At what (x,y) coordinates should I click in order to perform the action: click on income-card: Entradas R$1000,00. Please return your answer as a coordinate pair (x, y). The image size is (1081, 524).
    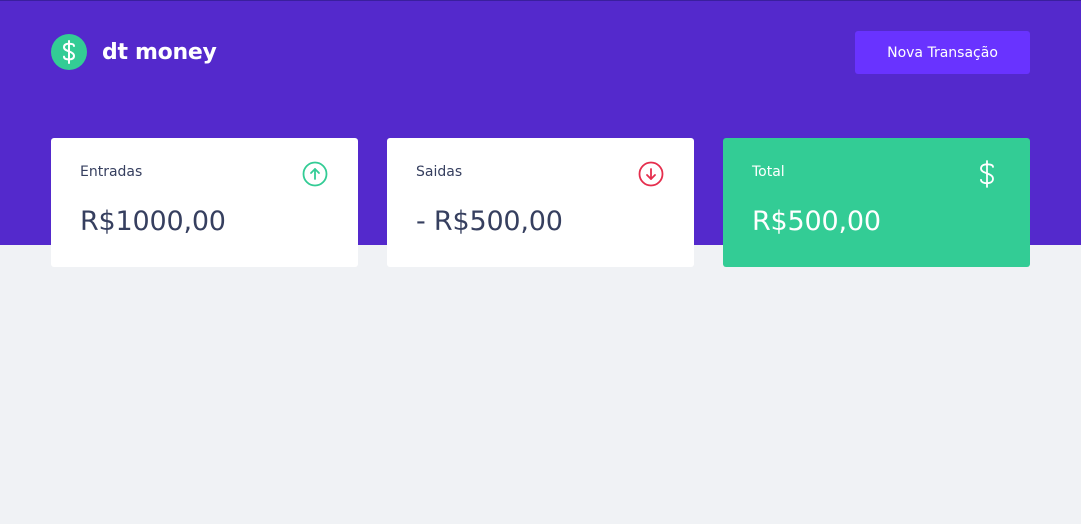
    Looking at the image, I should click on (204, 202).